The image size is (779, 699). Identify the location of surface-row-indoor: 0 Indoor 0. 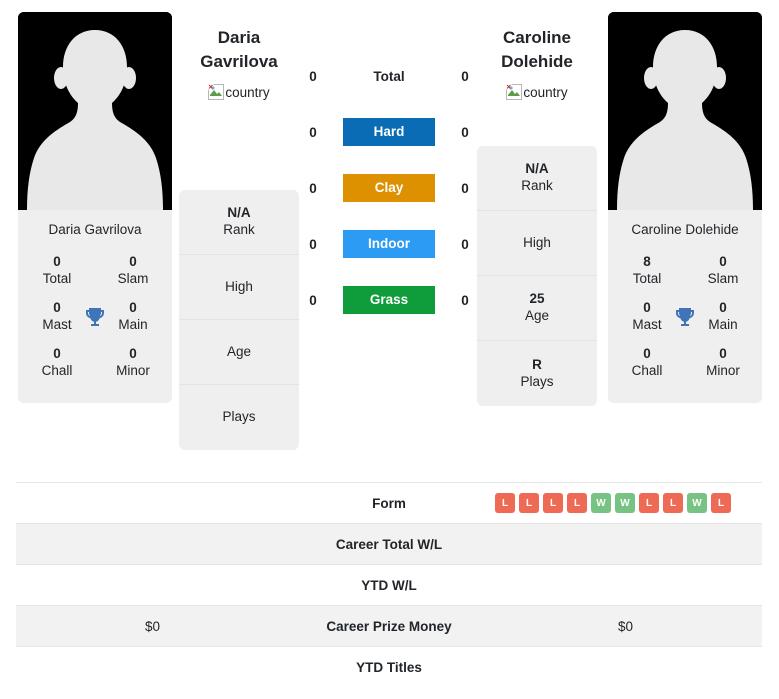
(389, 244).